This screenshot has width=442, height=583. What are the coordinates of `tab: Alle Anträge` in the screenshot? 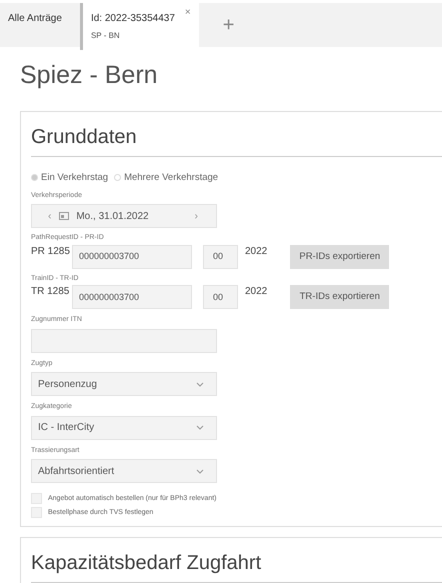 It's located at (35, 25).